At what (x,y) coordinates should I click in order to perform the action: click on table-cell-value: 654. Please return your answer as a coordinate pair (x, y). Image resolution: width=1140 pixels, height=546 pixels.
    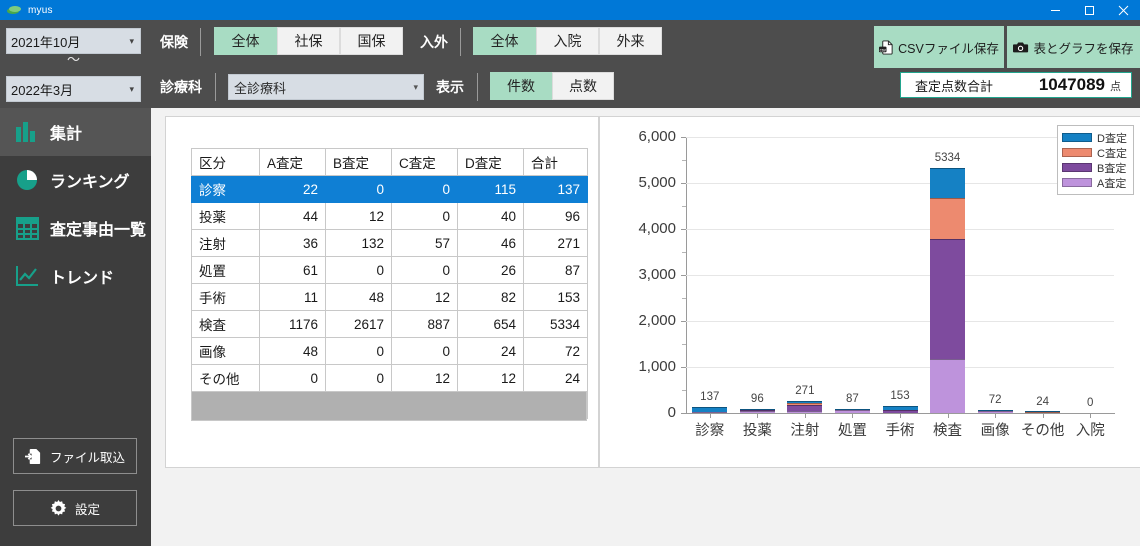
    Looking at the image, I should click on (490, 324).